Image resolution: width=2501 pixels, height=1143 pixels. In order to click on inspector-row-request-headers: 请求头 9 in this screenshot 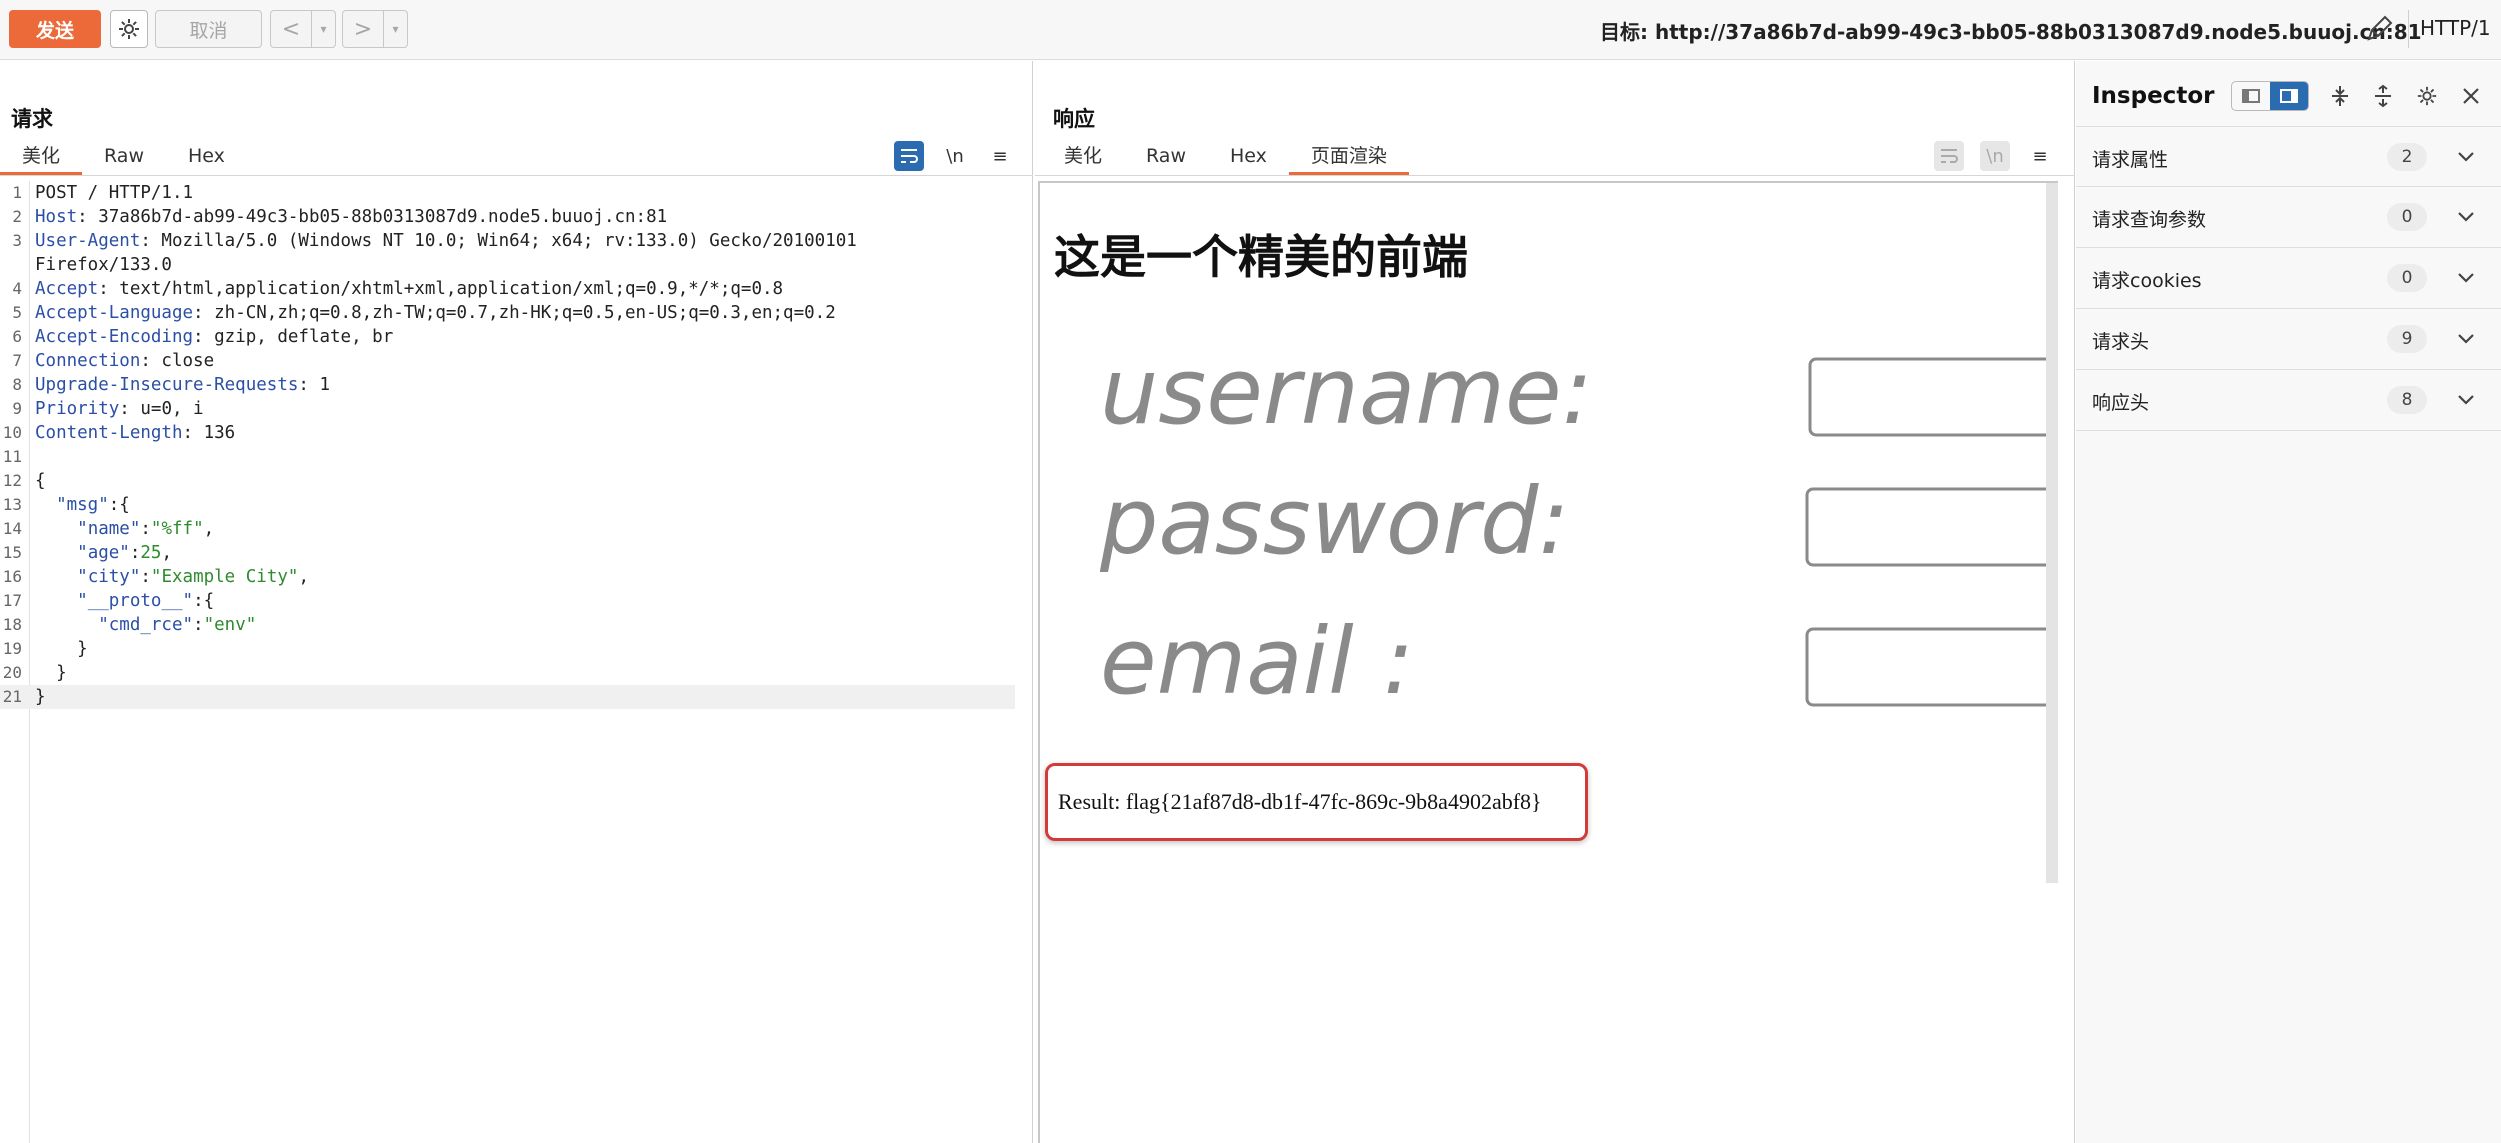, I will do `click(2288, 339)`.